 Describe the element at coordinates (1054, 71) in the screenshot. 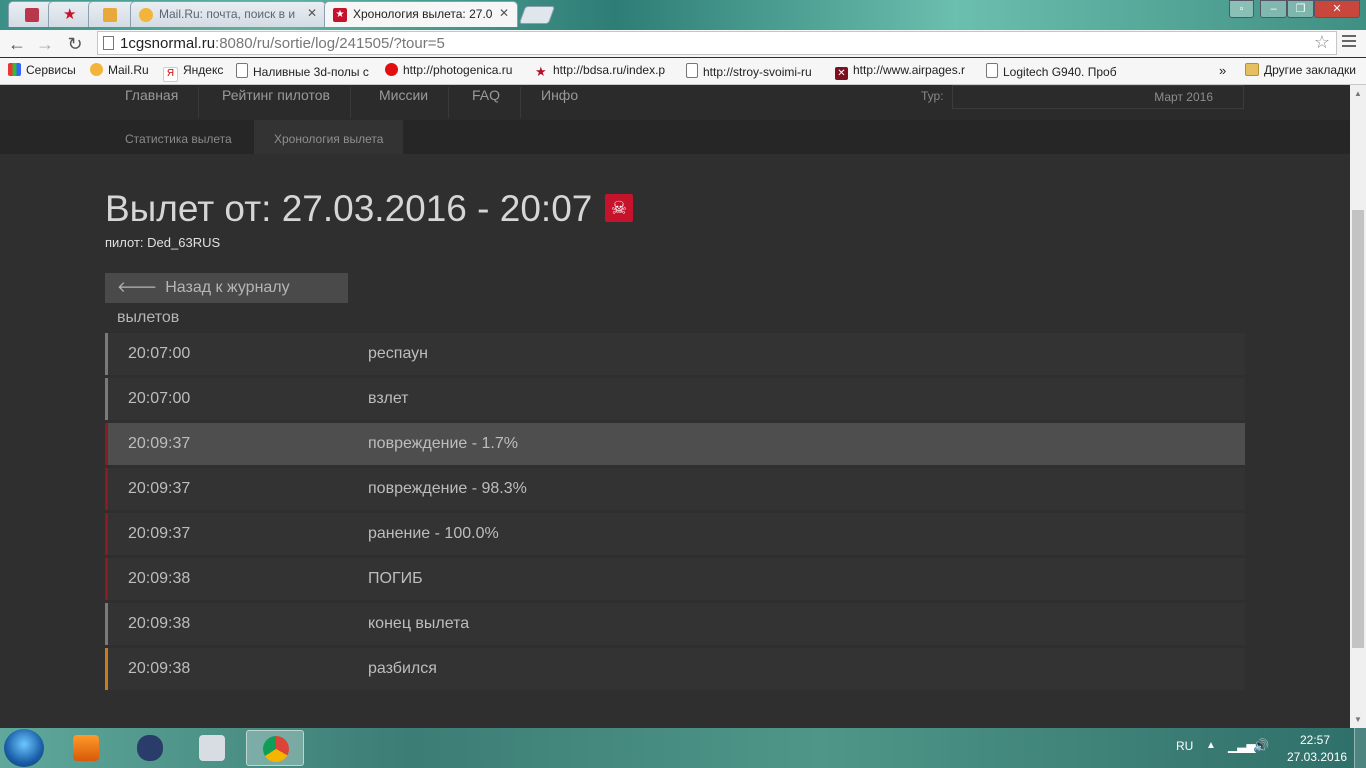

I see `bookmark-logitech: Logitech G940. Проб` at that location.